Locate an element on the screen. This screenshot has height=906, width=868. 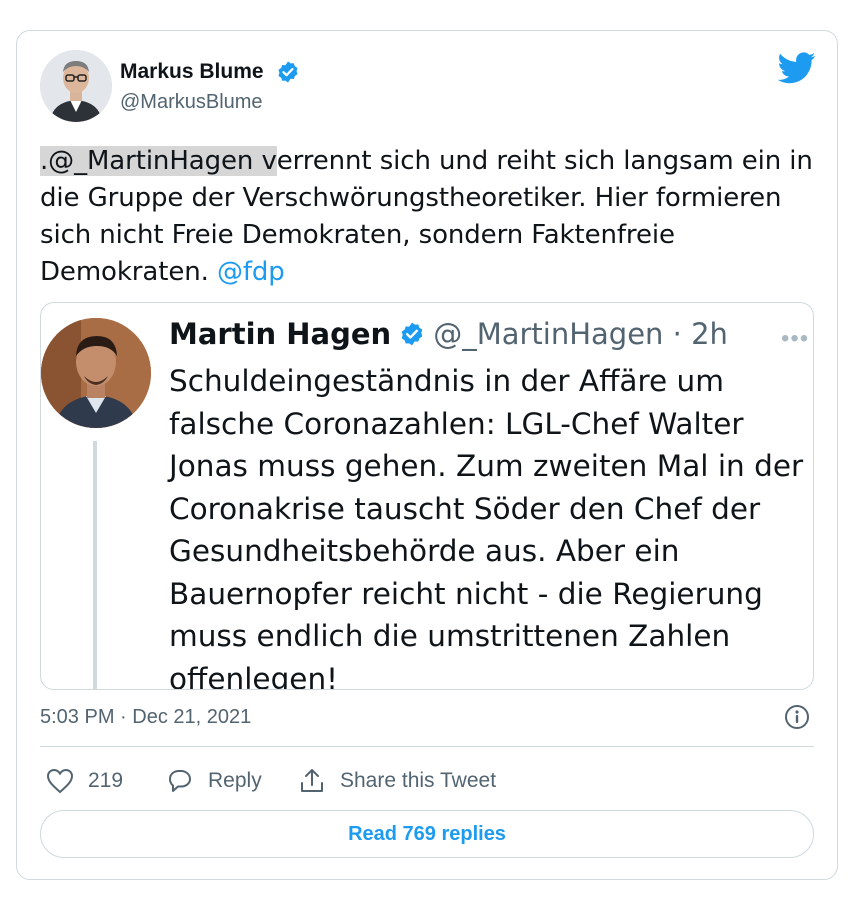
quoted-author-handle: @_MartinHagen is located at coordinates (548, 334).